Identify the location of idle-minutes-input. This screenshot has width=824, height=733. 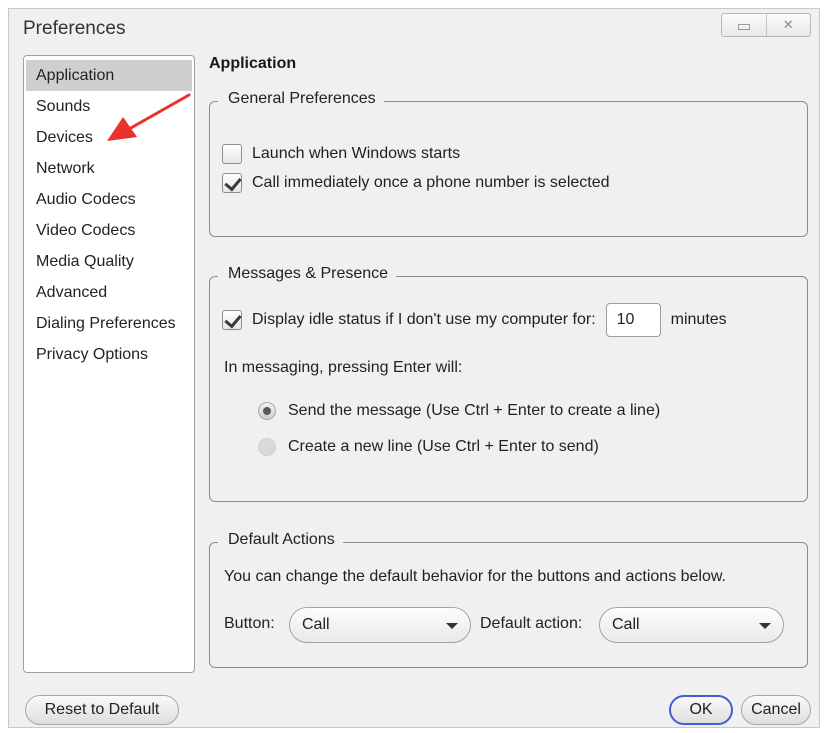
(633, 320).